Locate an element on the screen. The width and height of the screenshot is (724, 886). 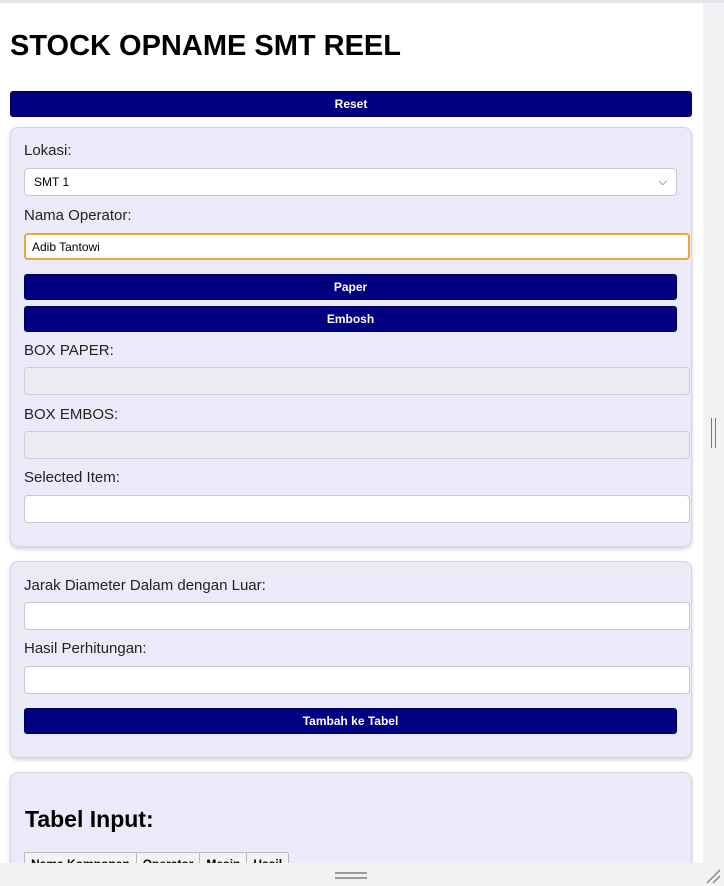
column-header-mesin: Mesin is located at coordinates (223, 858).